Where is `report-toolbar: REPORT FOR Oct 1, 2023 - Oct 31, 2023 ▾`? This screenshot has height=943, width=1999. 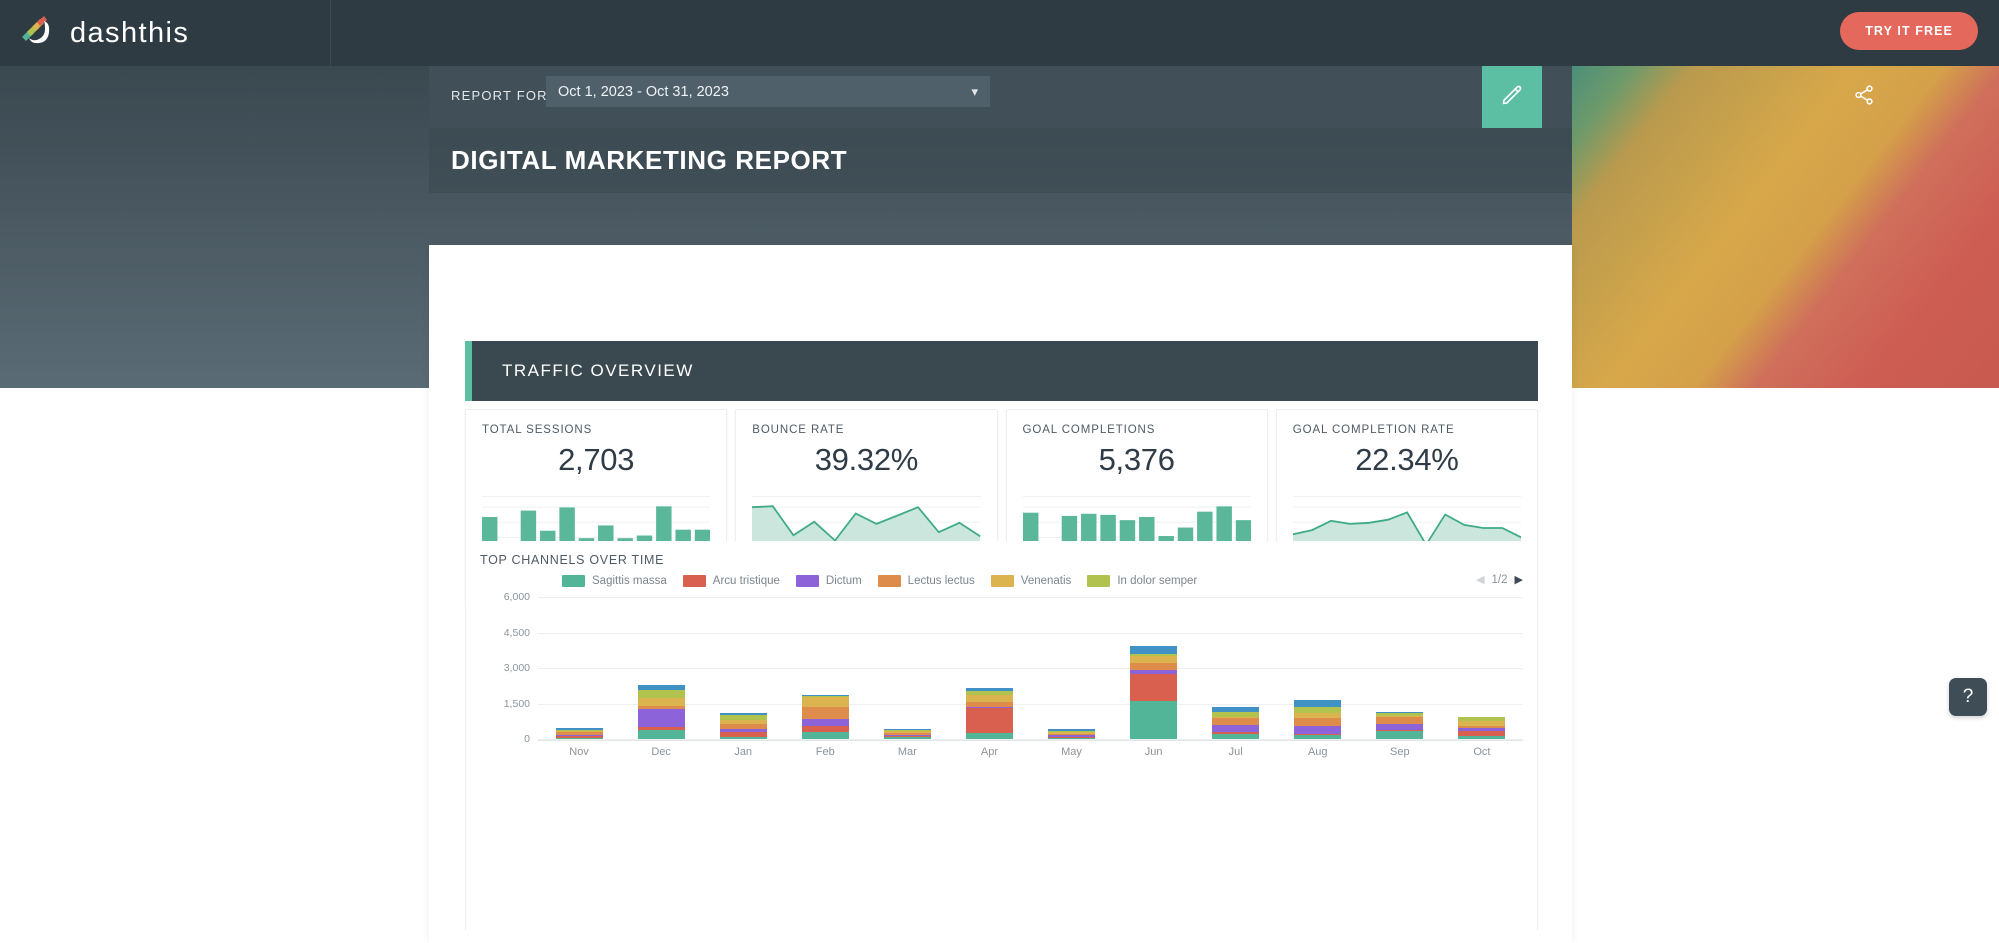
report-toolbar: REPORT FOR Oct 1, 2023 - Oct 31, 2023 ▾ is located at coordinates (1151, 97).